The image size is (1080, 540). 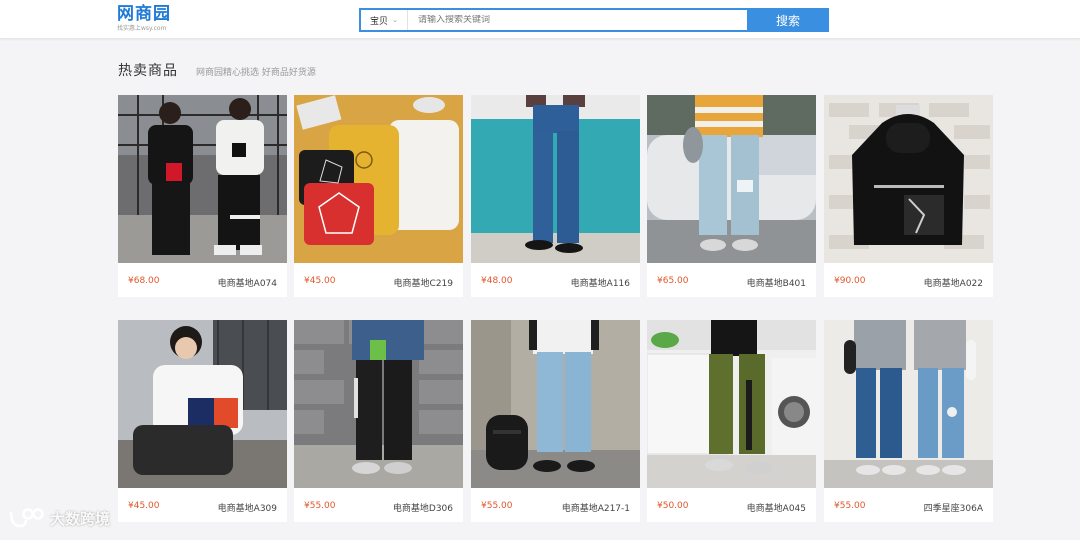 I want to click on product-card: ¥55.00 四季星座306A, so click(x=908, y=421).